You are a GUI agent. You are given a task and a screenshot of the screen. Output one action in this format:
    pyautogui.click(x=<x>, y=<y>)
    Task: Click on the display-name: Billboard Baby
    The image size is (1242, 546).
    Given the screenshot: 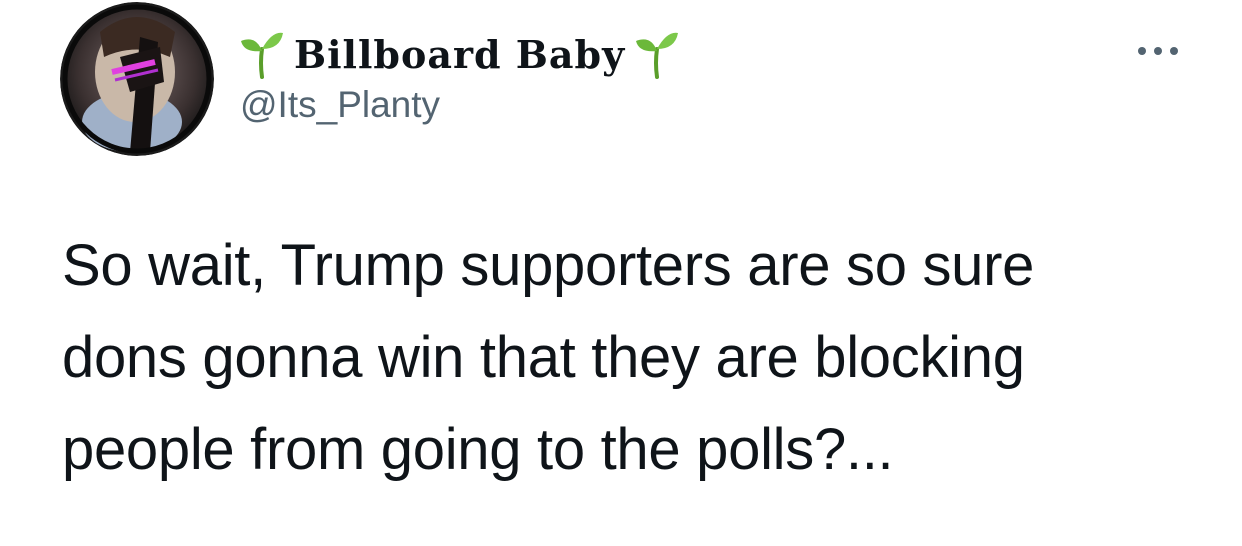 What is the action you would take?
    pyautogui.click(x=460, y=54)
    